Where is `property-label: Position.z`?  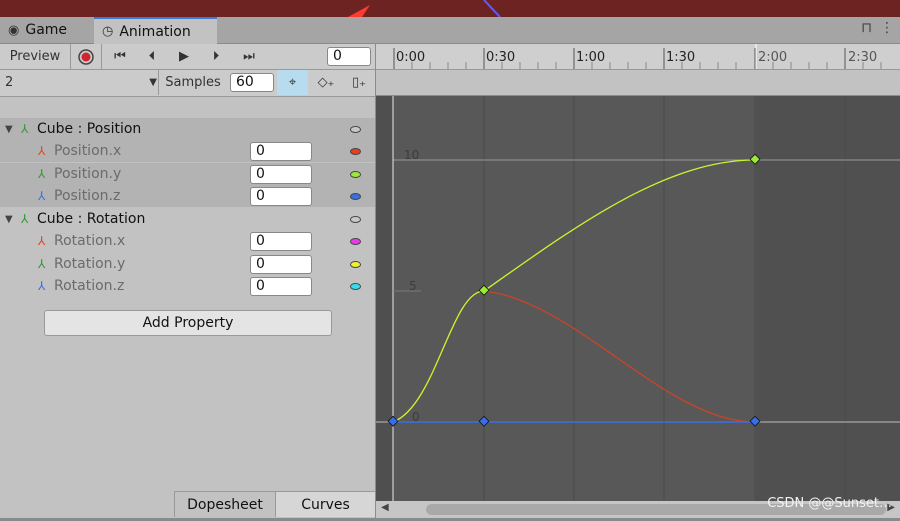
property-label: Position.z is located at coordinates (87, 196).